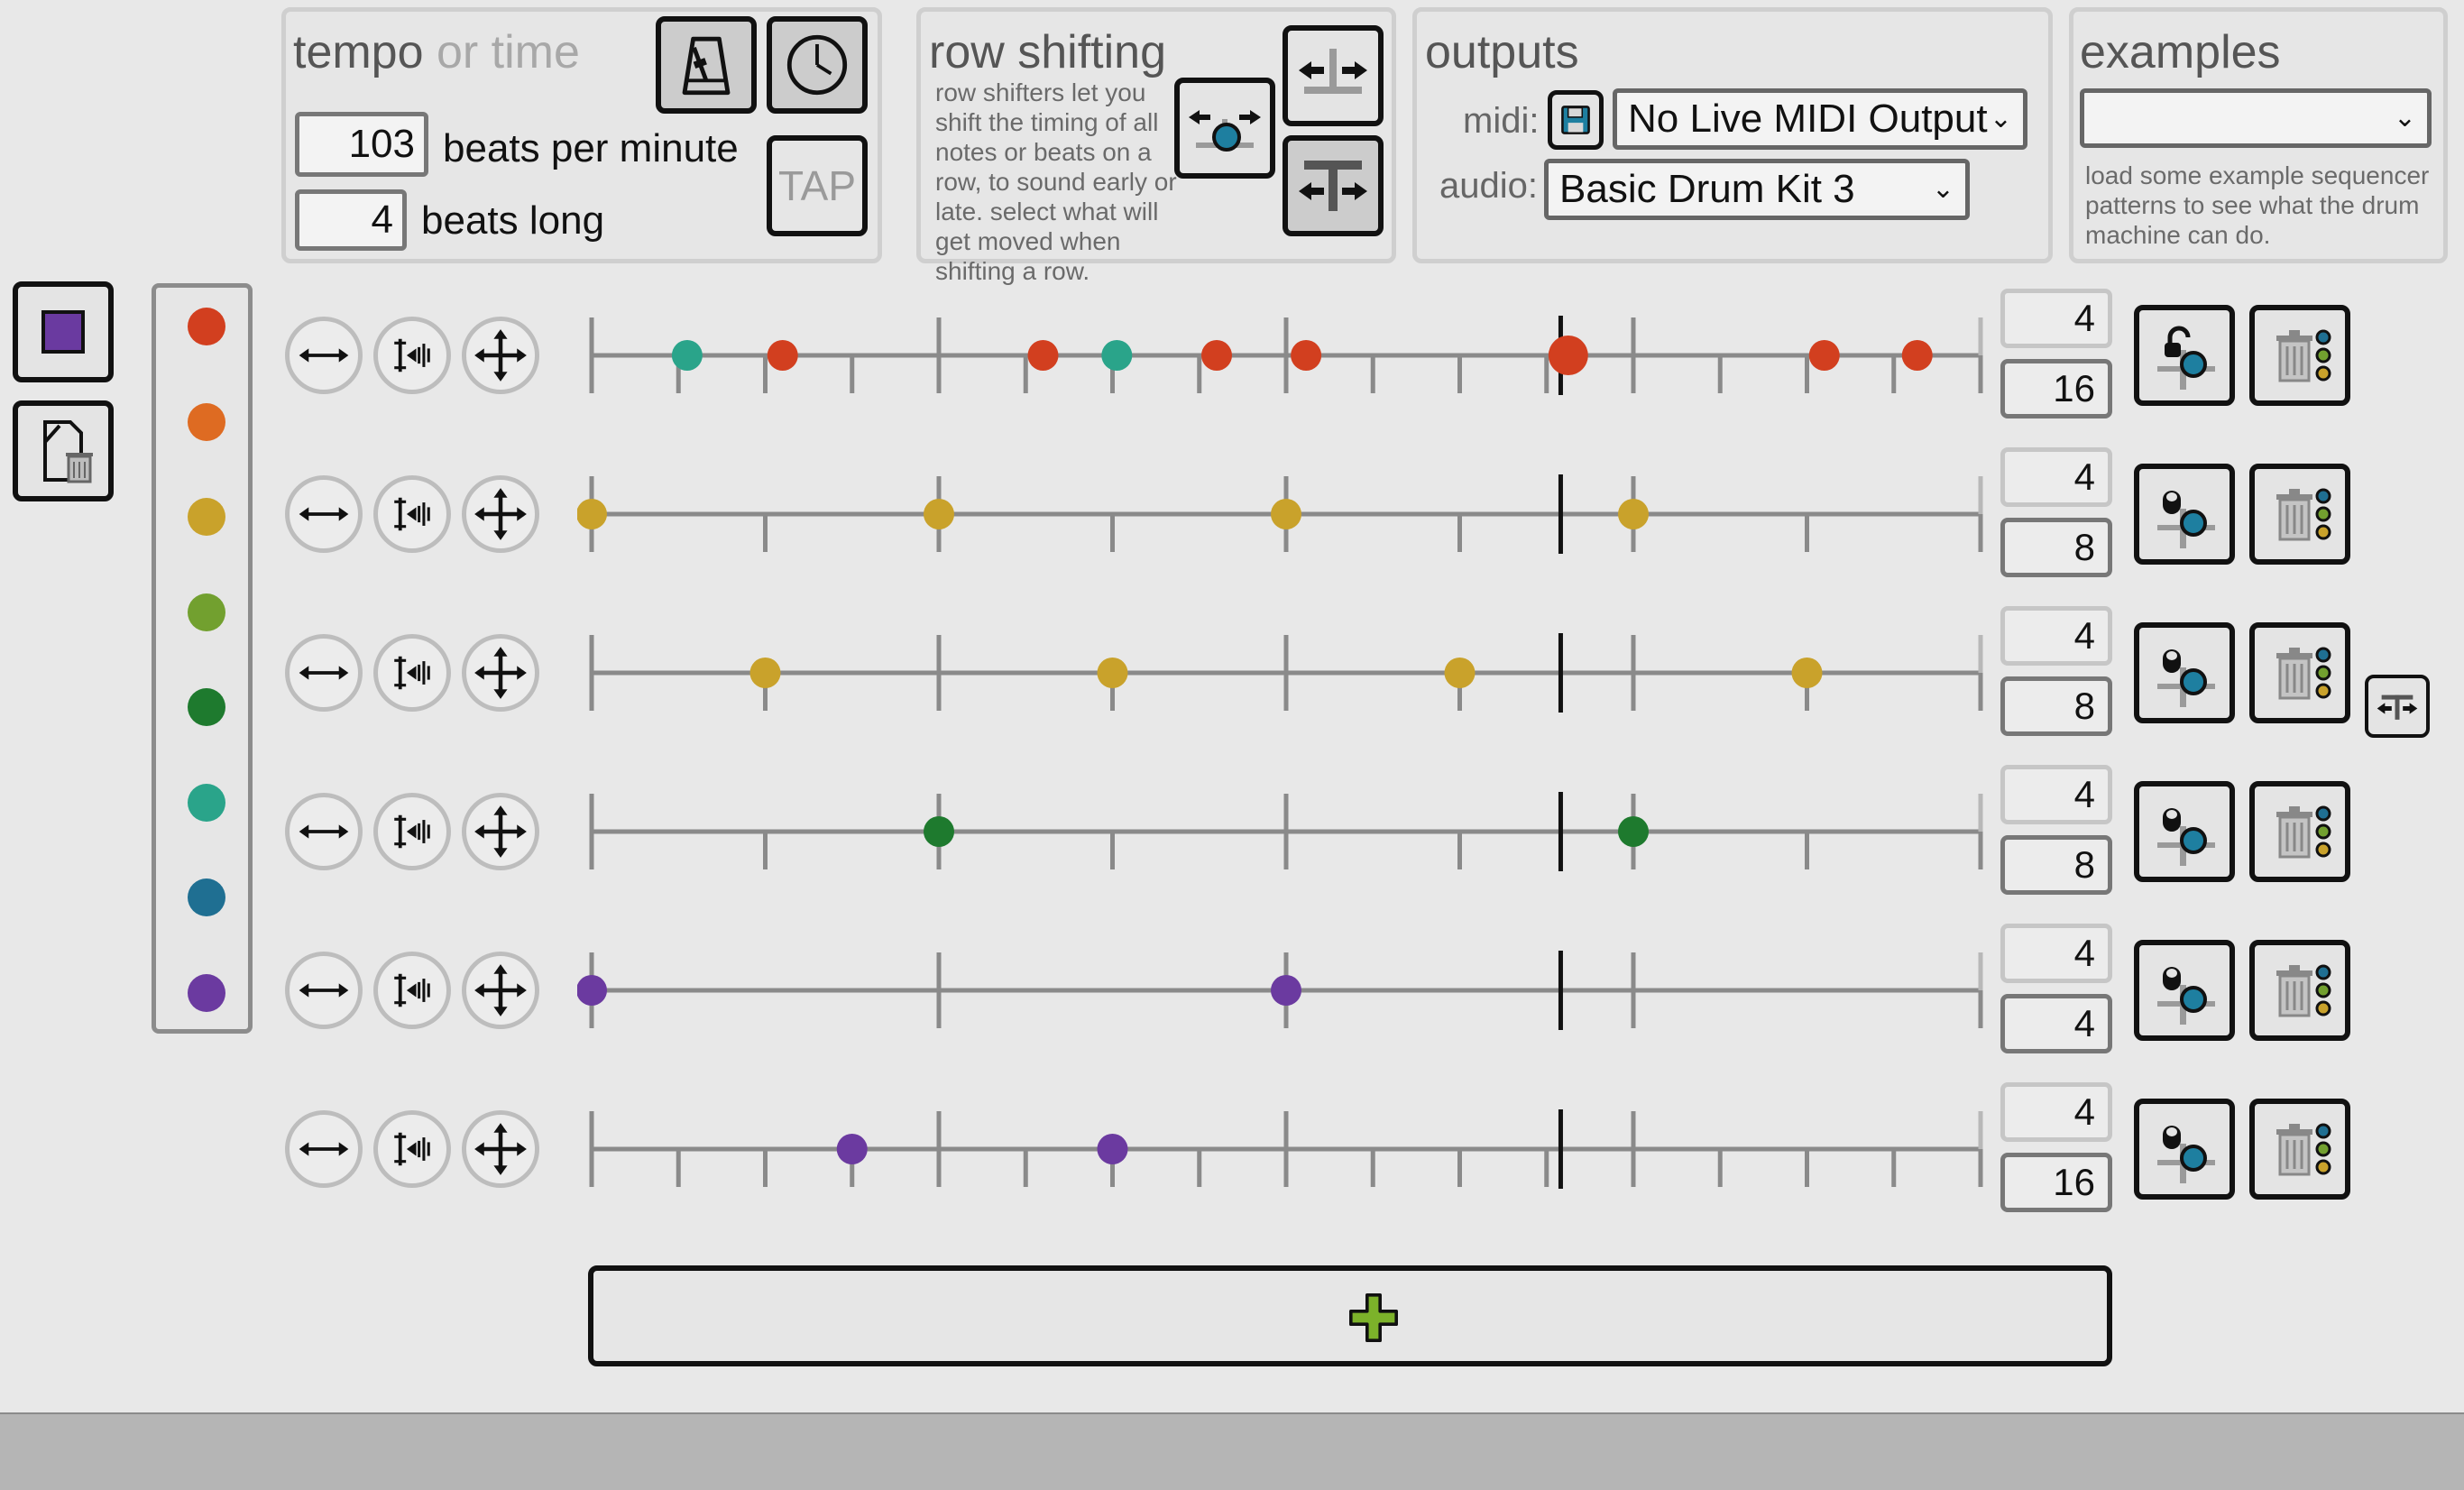 The image size is (2464, 1490). What do you see at coordinates (437, 52) in the screenshot?
I see `tempo-title: tempo or time` at bounding box center [437, 52].